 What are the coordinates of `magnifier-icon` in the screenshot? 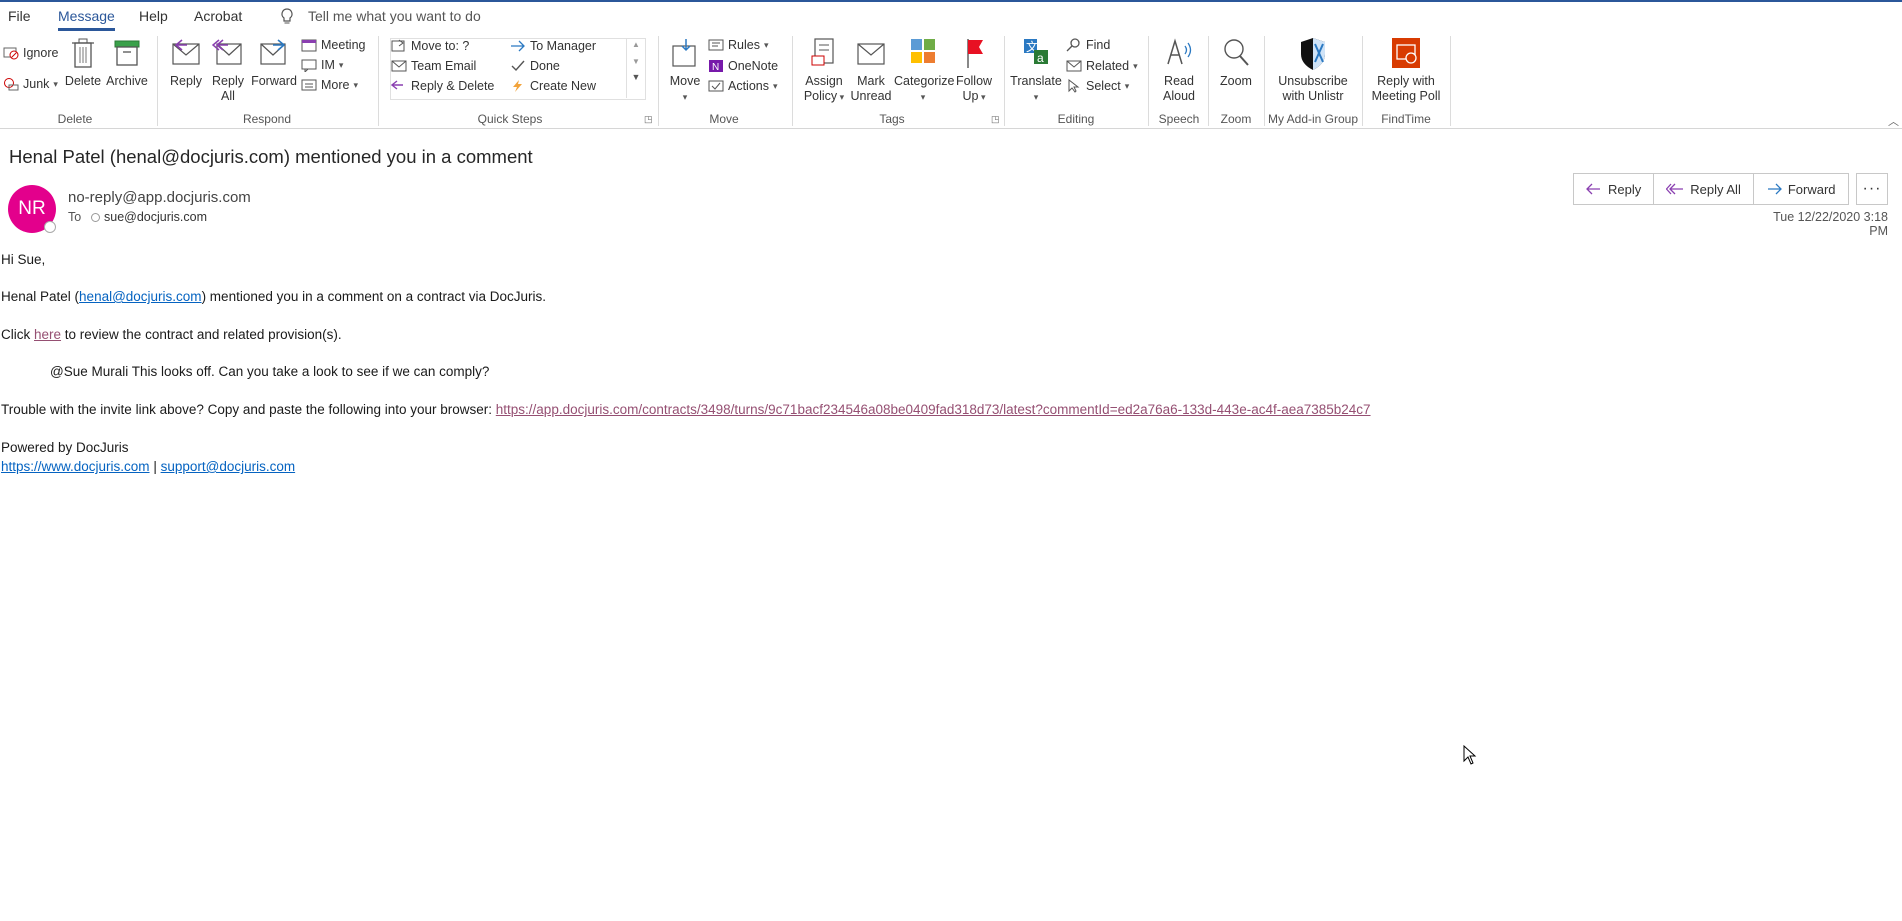 It's located at (1236, 52).